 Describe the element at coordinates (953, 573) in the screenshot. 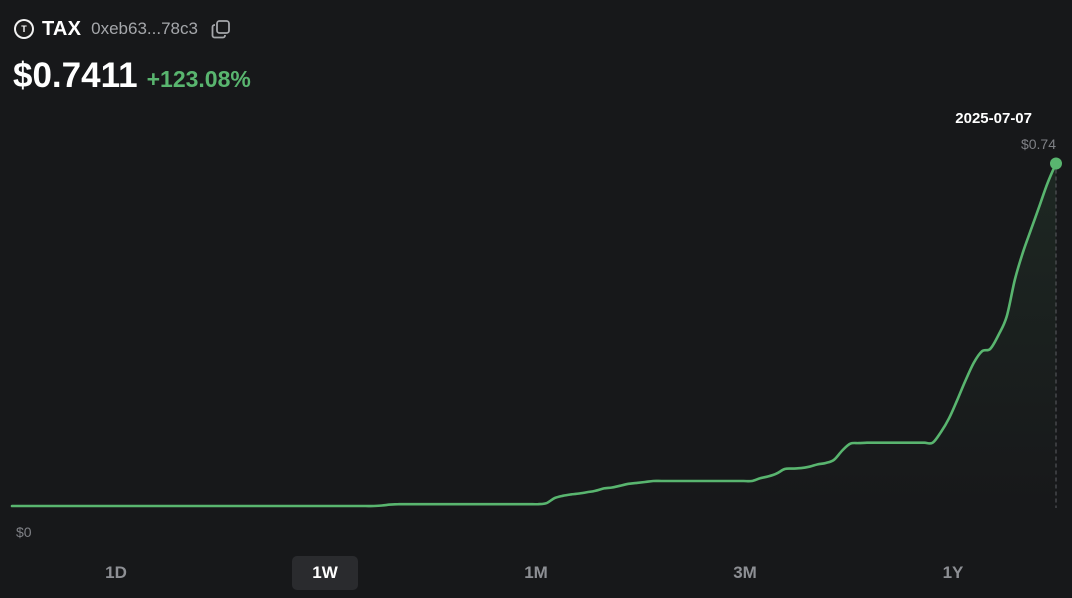

I see `range-tab-1y: 1Y` at that location.